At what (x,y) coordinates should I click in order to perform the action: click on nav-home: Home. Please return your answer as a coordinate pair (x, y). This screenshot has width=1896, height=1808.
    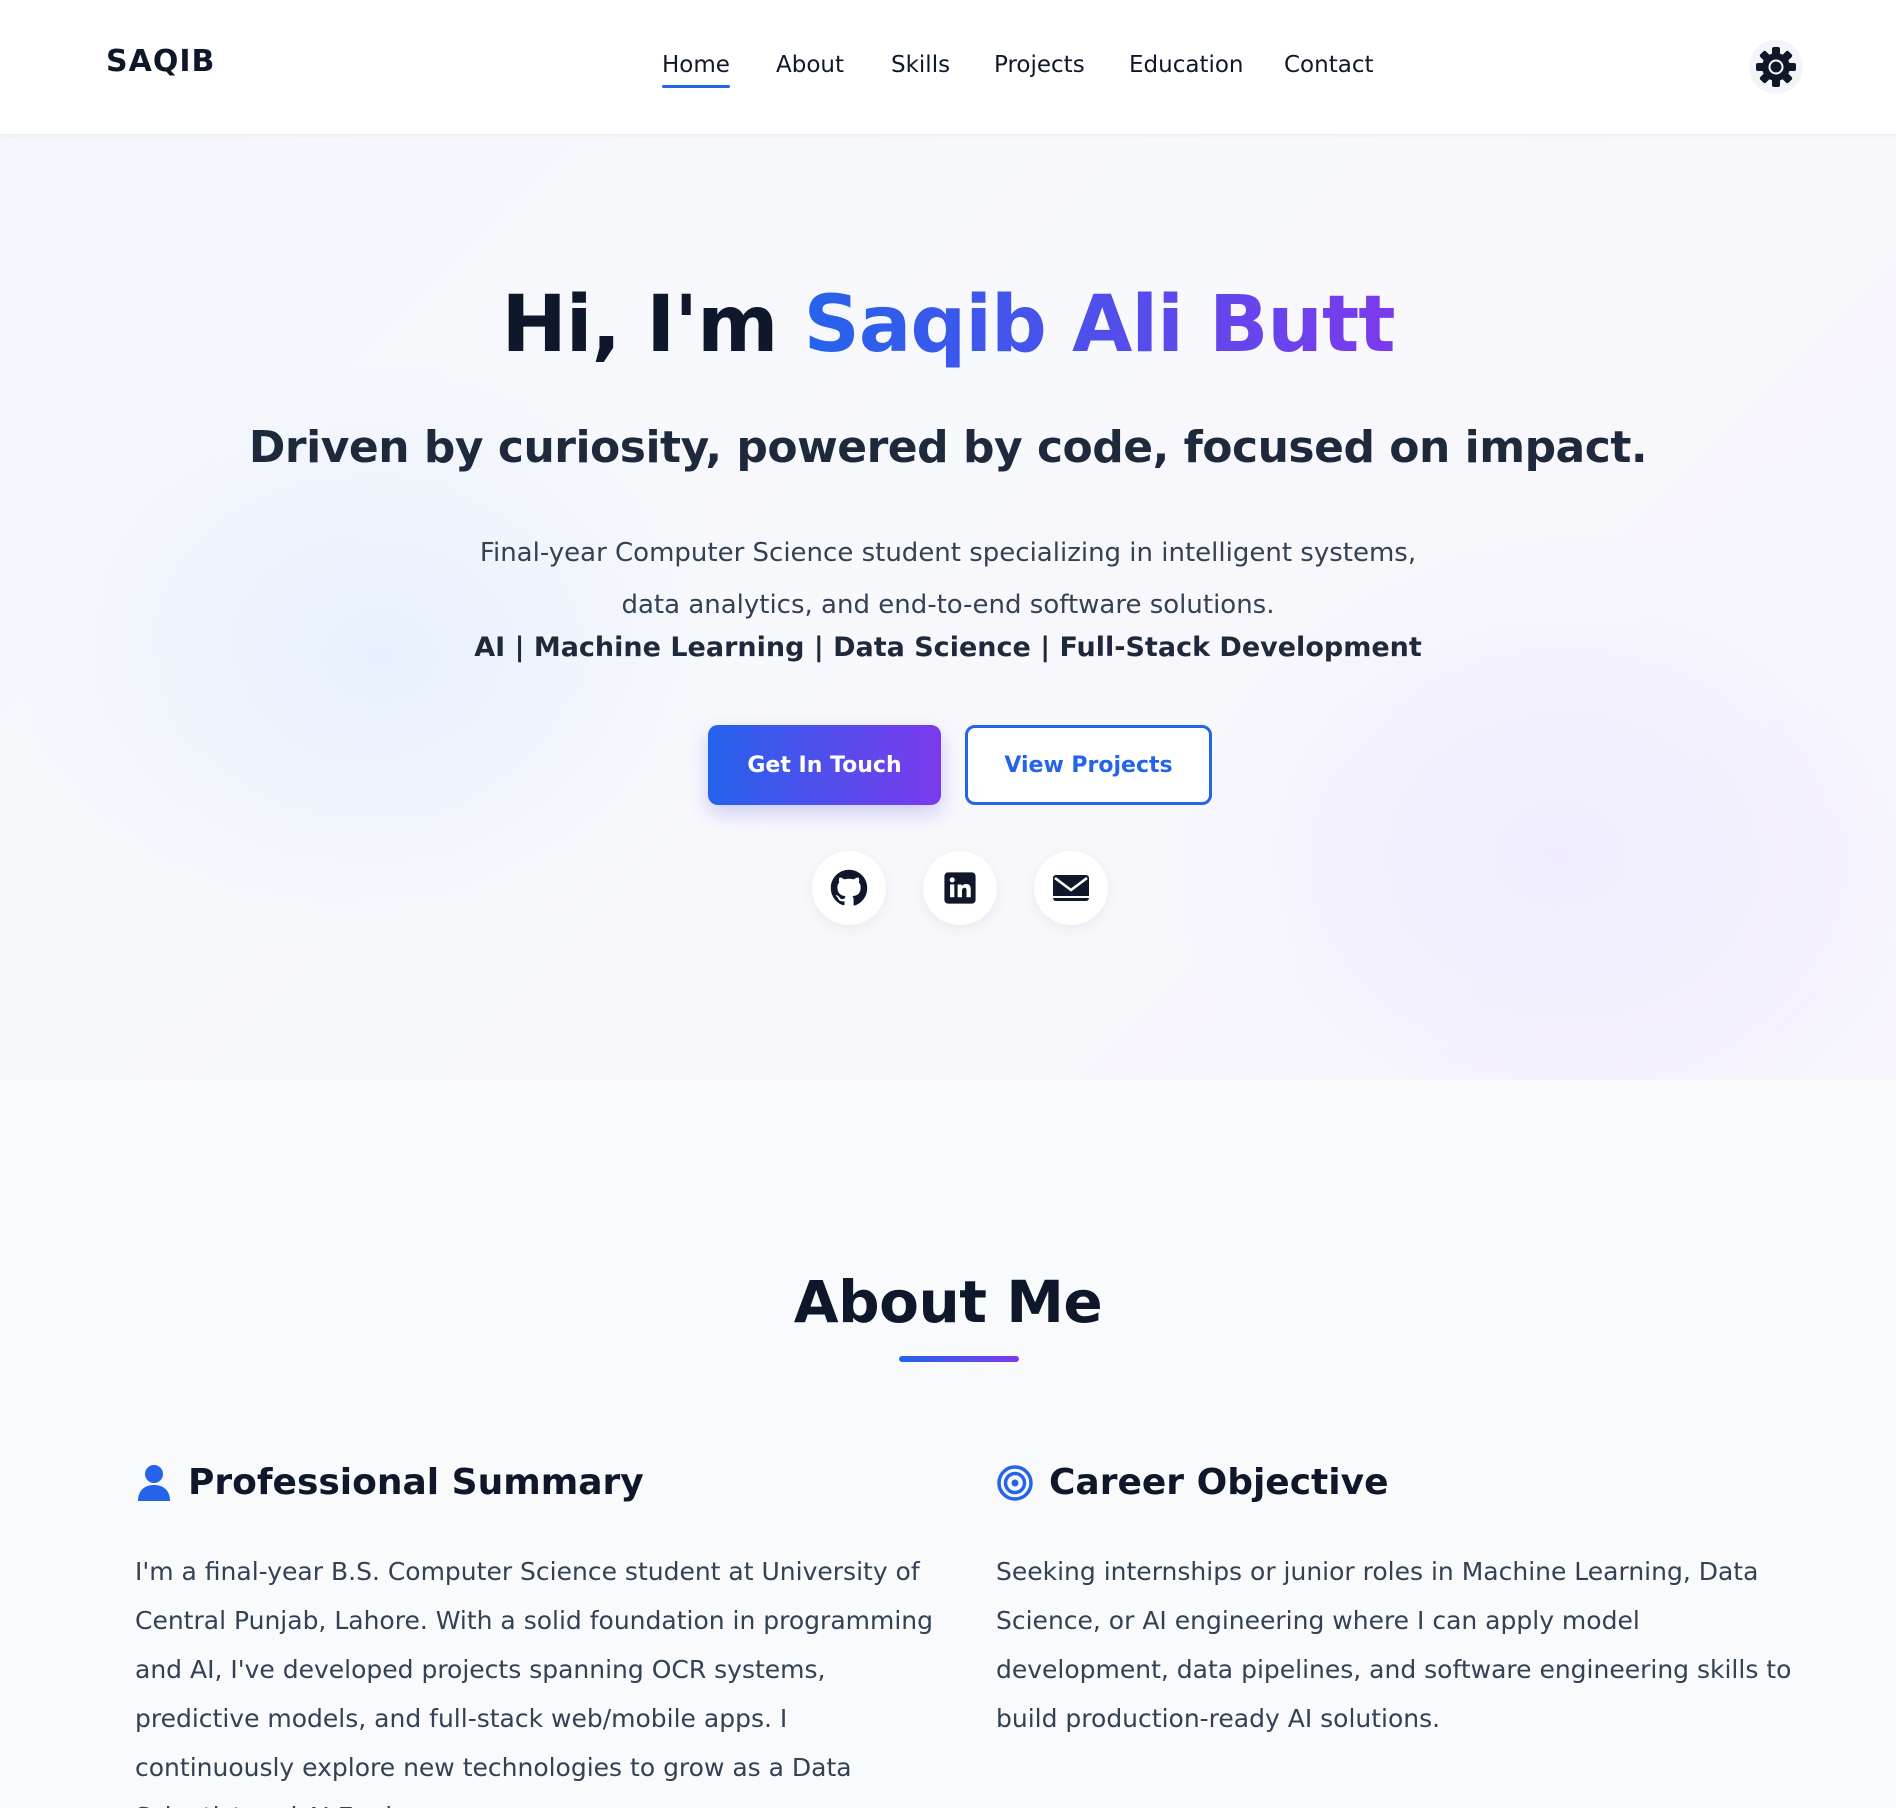
    Looking at the image, I should click on (696, 70).